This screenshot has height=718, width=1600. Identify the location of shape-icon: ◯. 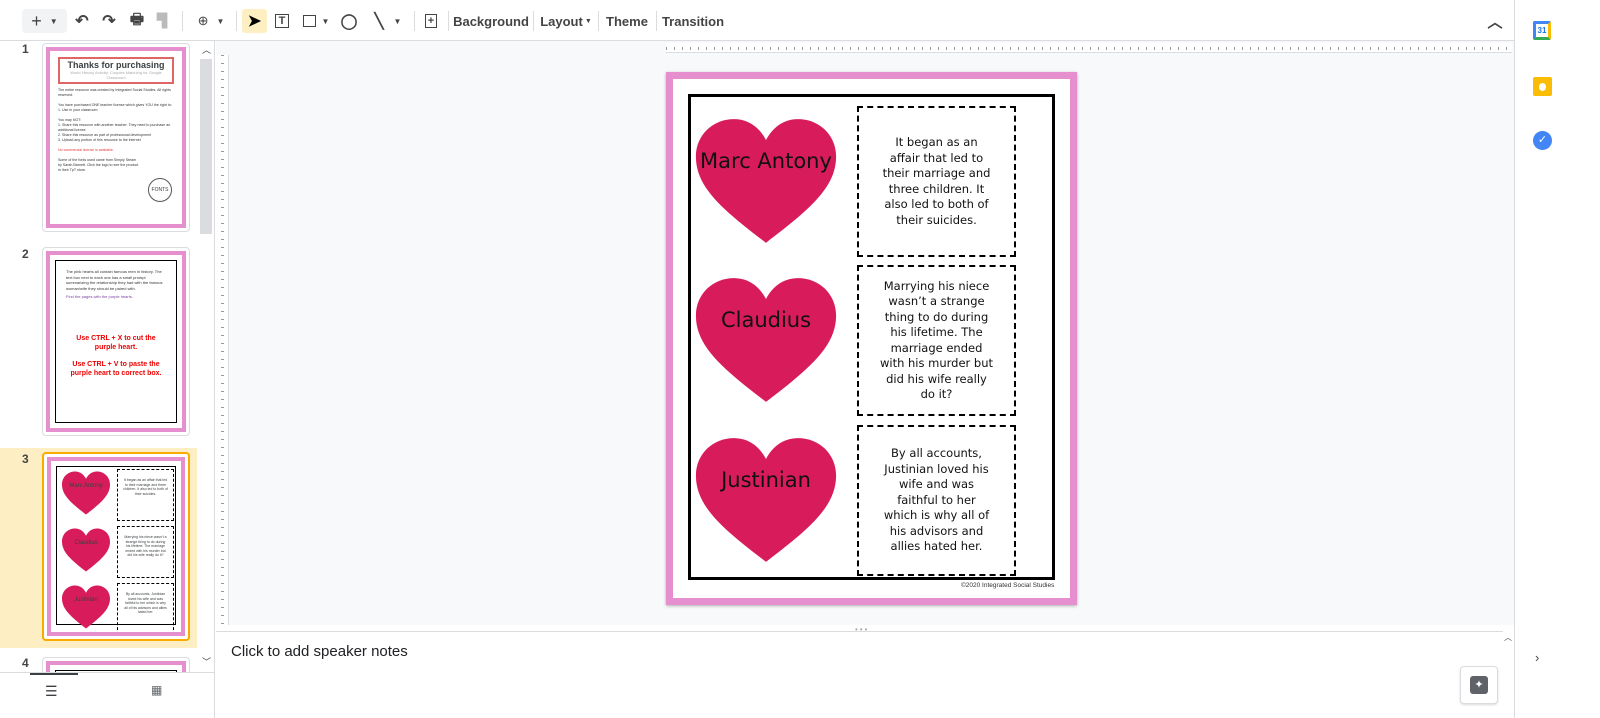
(349, 21).